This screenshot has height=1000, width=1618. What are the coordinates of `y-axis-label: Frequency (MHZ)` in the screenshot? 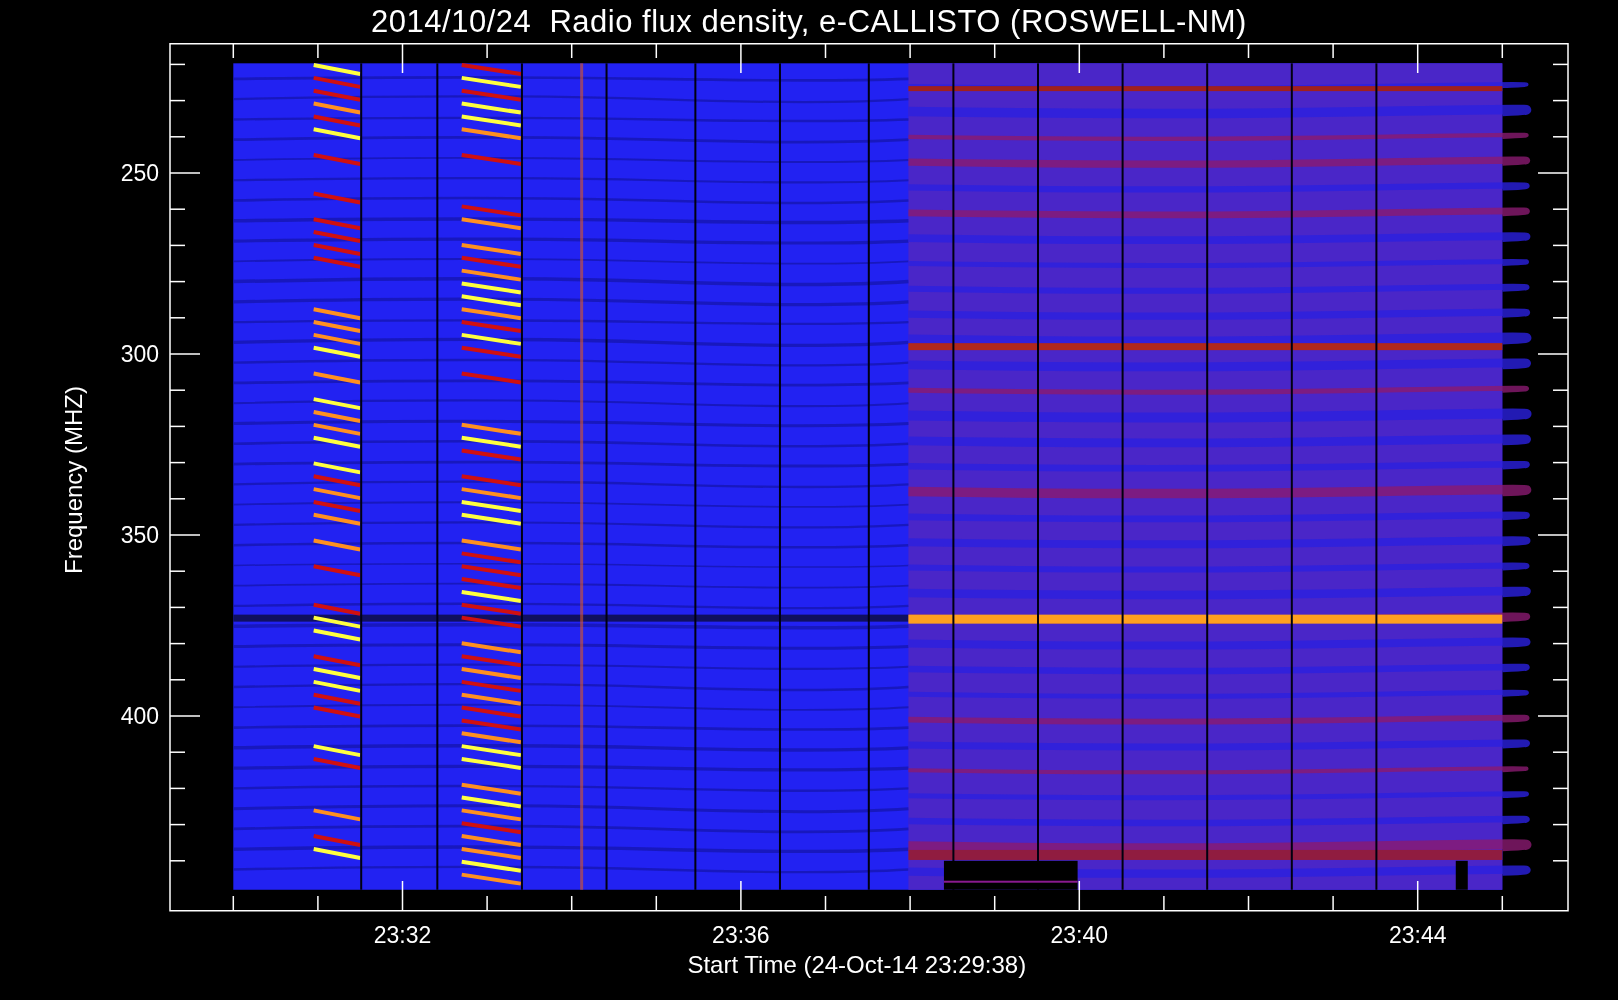 It's located at (73, 480).